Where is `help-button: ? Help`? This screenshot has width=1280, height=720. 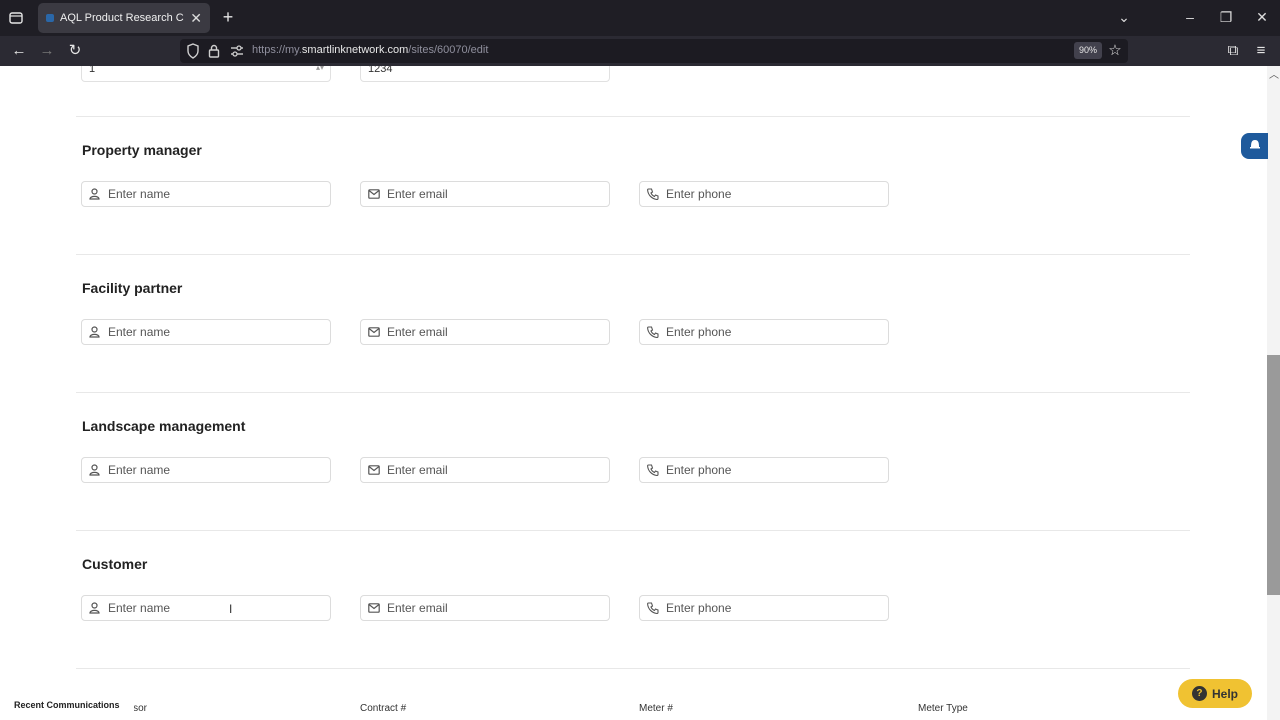 help-button: ? Help is located at coordinates (1215, 693).